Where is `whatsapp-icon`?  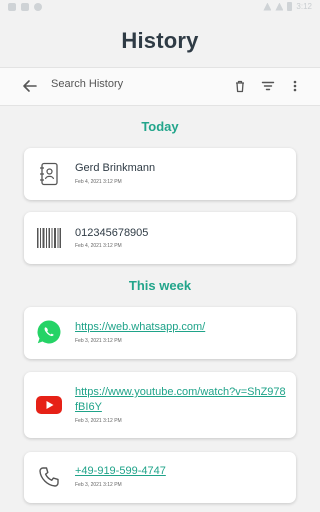 whatsapp-icon is located at coordinates (49, 332).